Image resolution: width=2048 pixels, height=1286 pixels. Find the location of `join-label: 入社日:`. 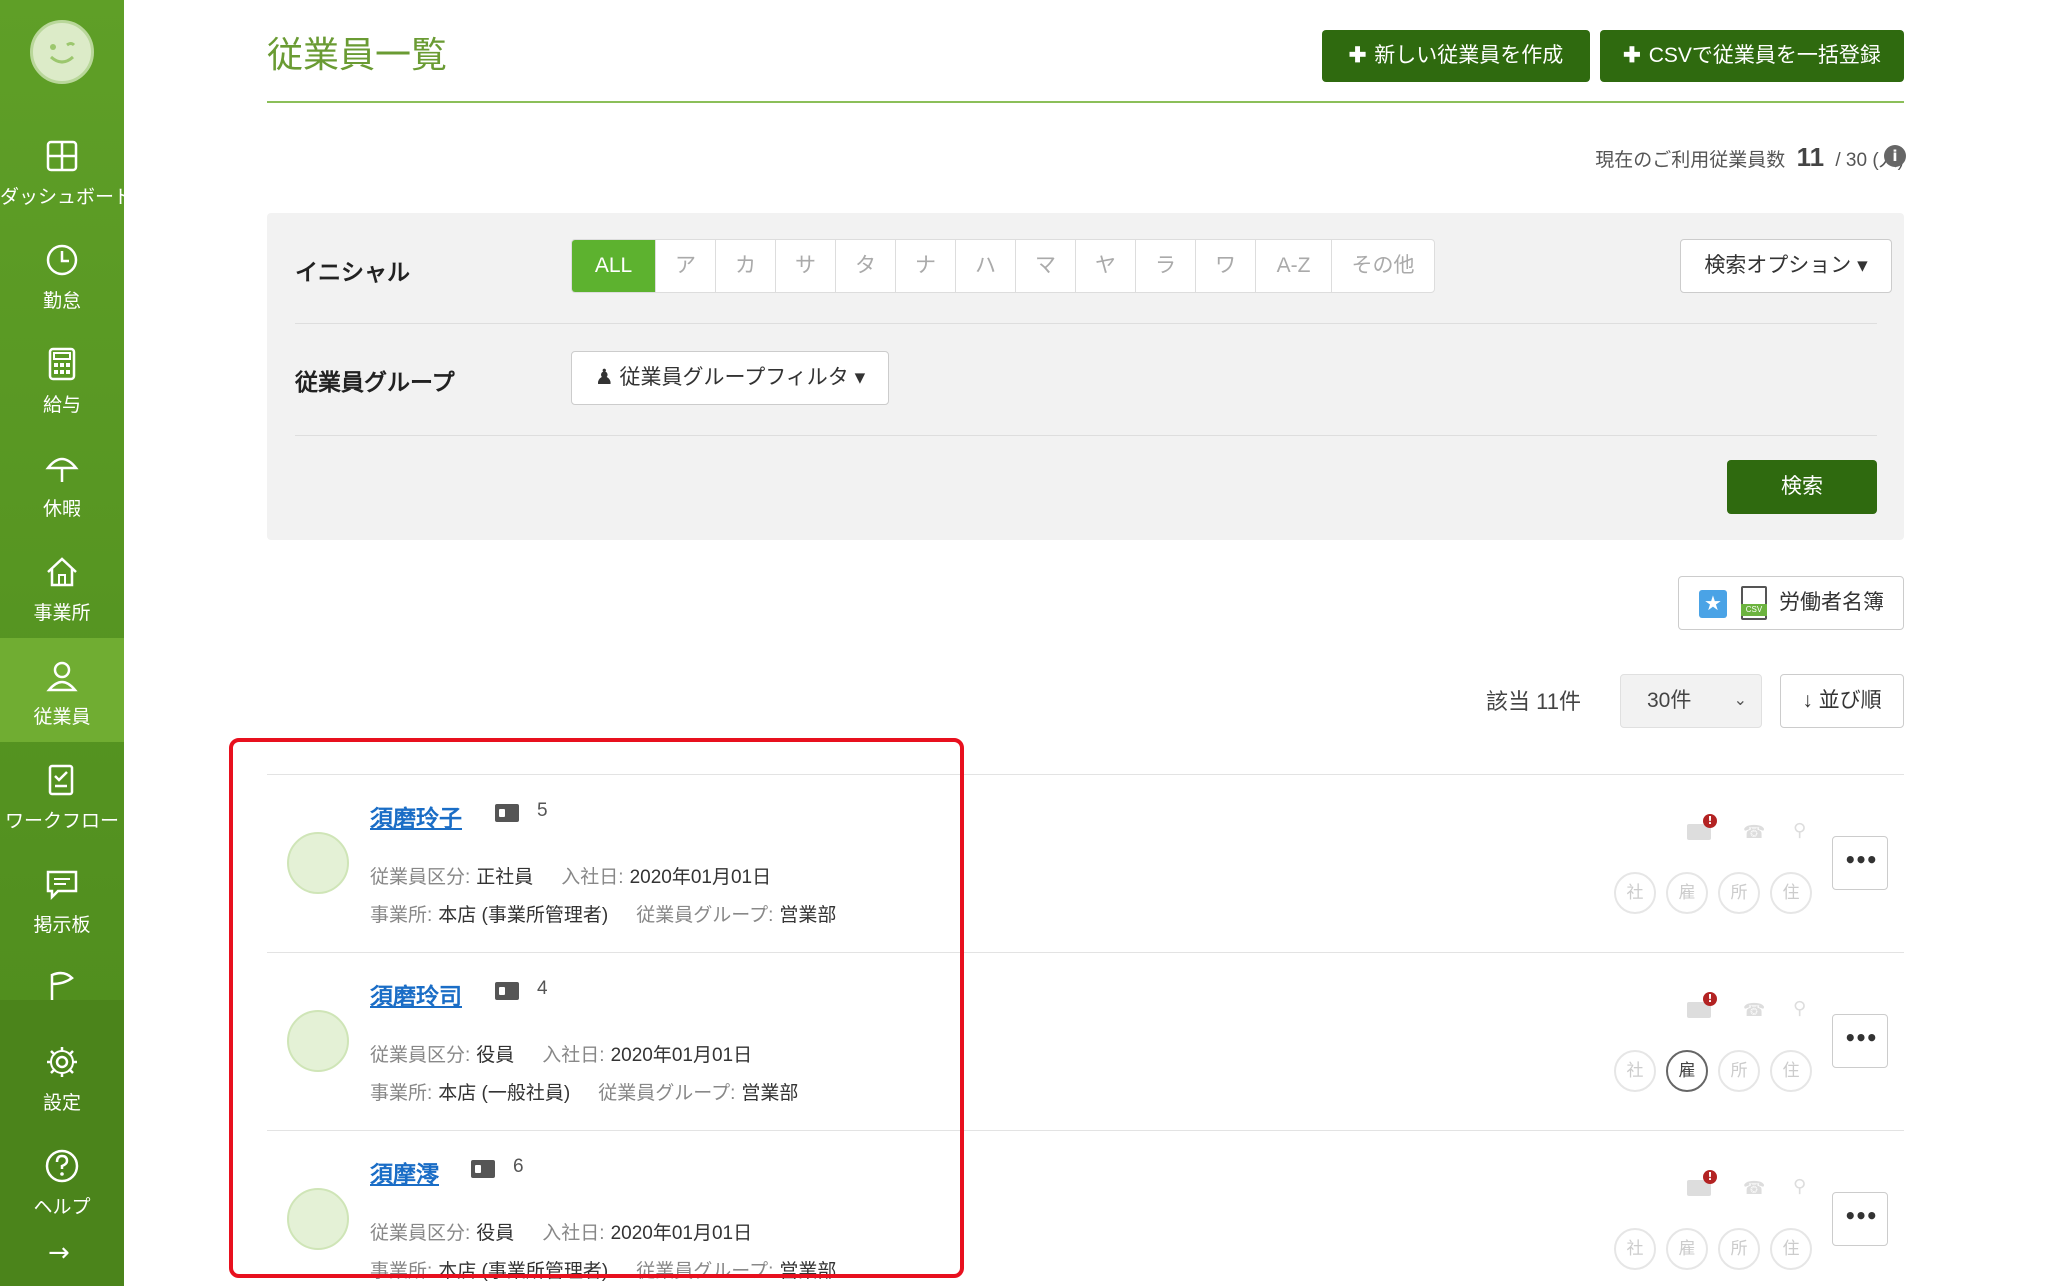

join-label: 入社日: is located at coordinates (573, 1233).